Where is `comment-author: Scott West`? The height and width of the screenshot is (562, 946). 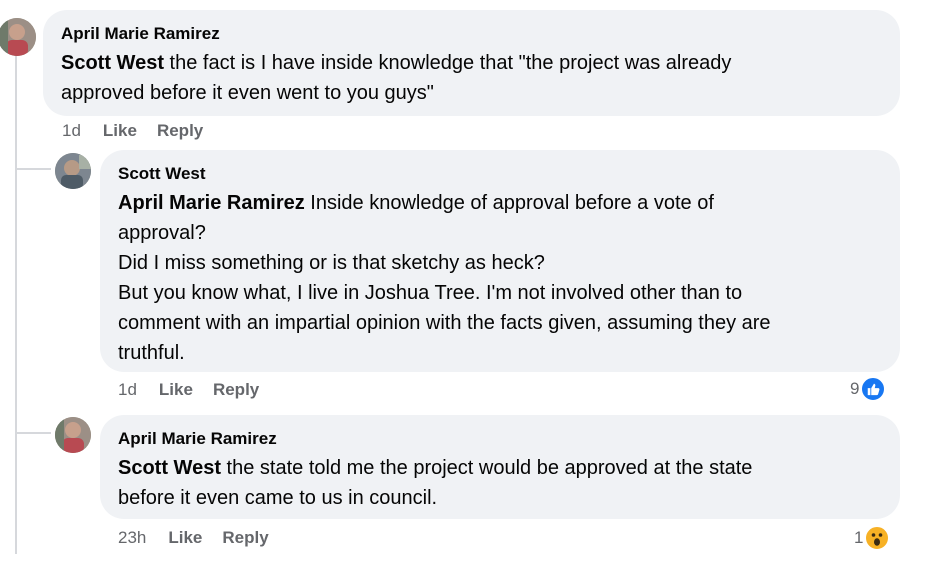 comment-author: Scott West is located at coordinates (500, 174).